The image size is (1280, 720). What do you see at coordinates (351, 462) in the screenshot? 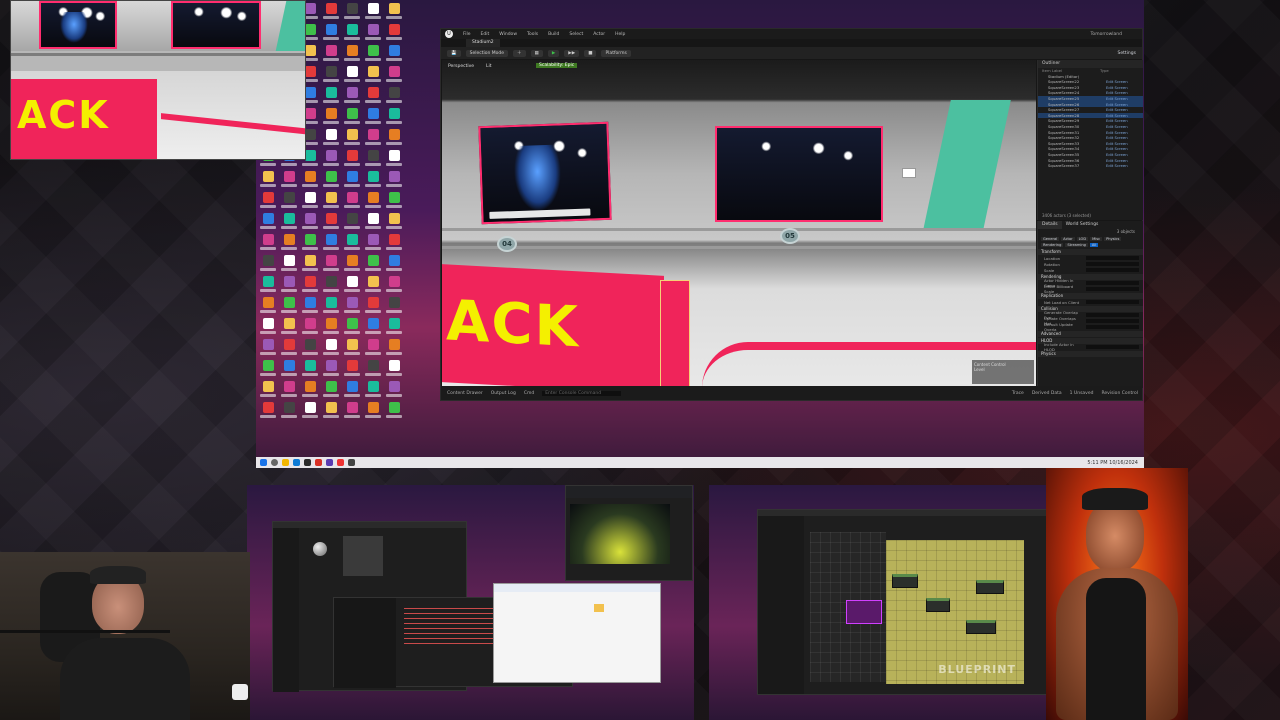
I see `terminal-icon` at bounding box center [351, 462].